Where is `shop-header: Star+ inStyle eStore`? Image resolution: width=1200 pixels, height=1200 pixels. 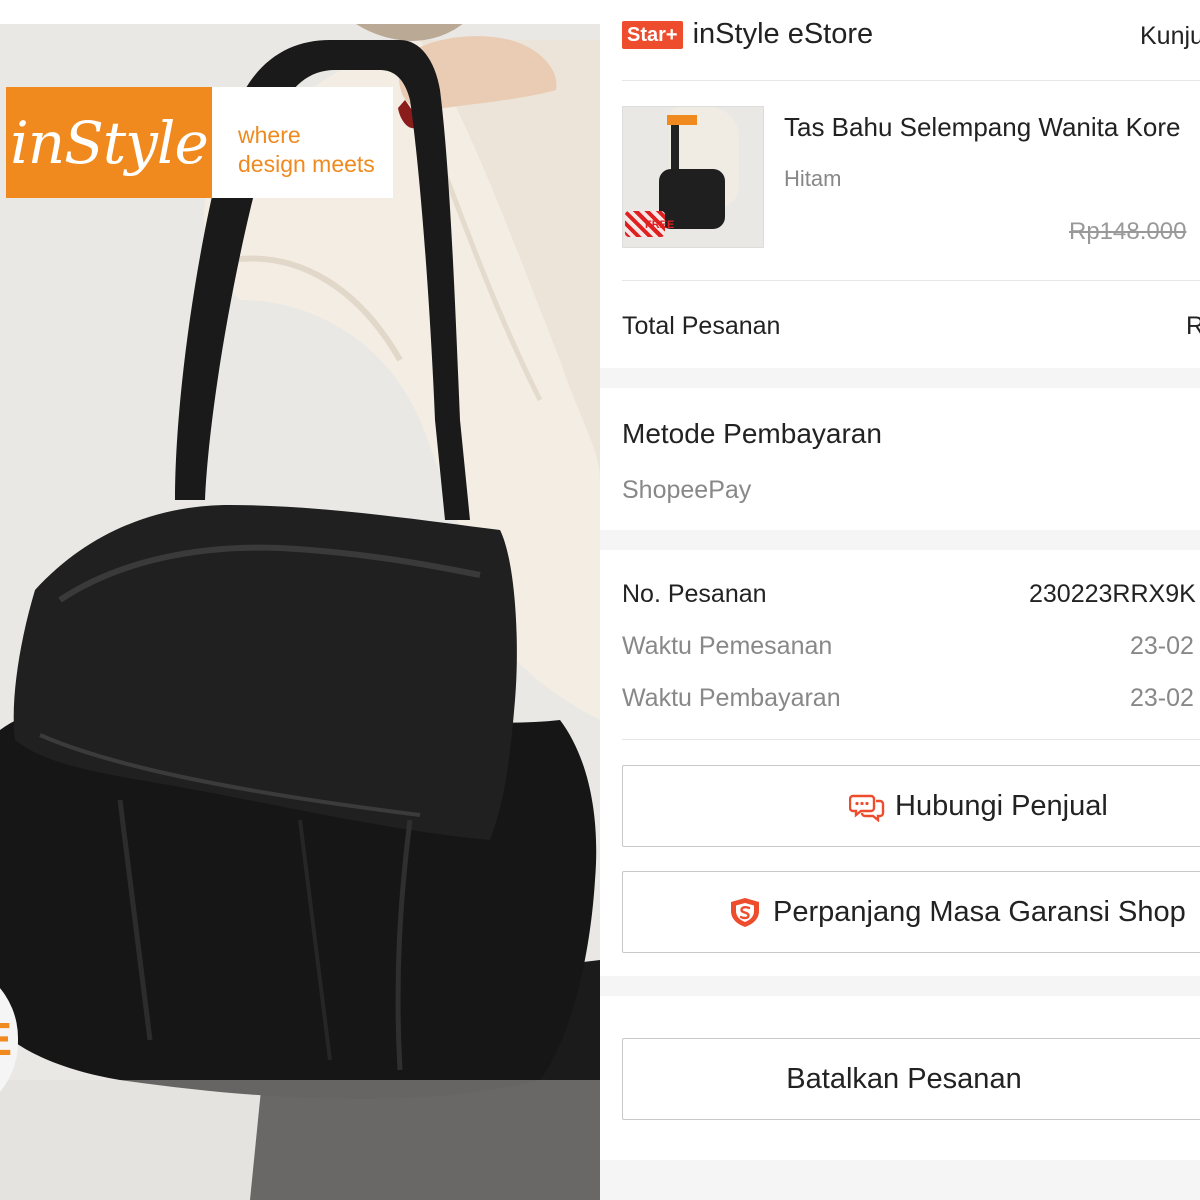
shop-header: Star+ inStyle eStore is located at coordinates (747, 34).